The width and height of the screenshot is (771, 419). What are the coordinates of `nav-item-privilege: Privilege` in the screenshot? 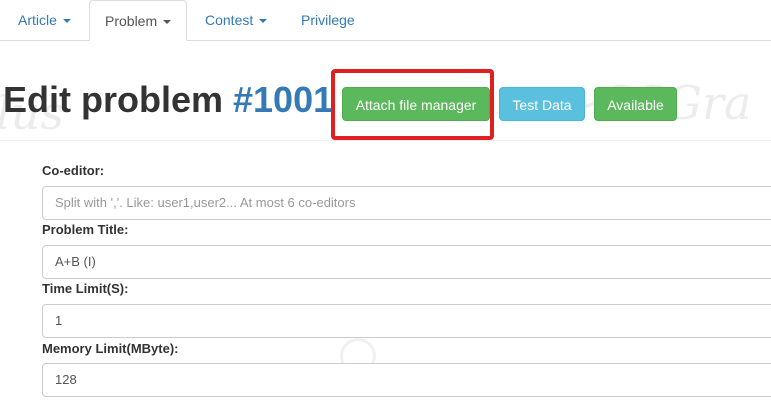 It's located at (329, 20).